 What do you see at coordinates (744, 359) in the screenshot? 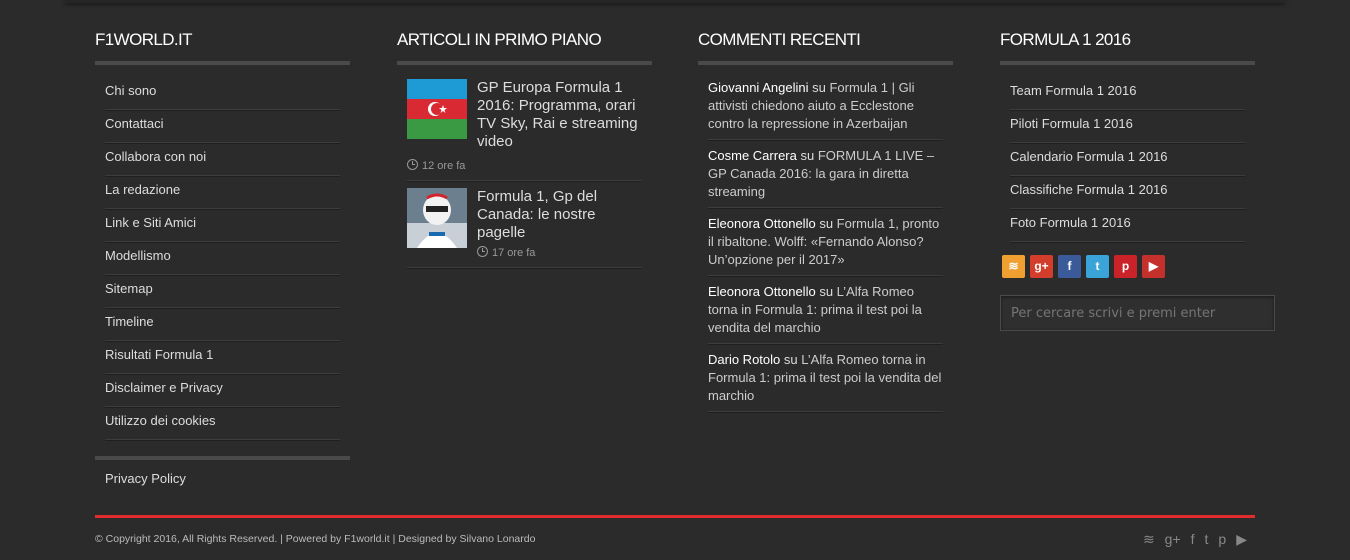
I see `comment-author-link: Dario Rotolo` at bounding box center [744, 359].